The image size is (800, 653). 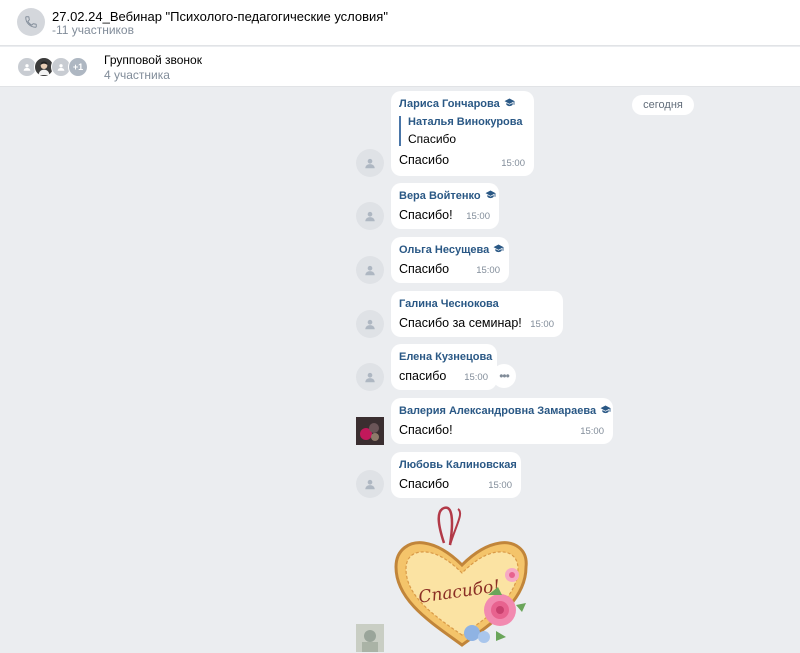 What do you see at coordinates (444, 250) in the screenshot?
I see `message-author-name: Ольга Несущева` at bounding box center [444, 250].